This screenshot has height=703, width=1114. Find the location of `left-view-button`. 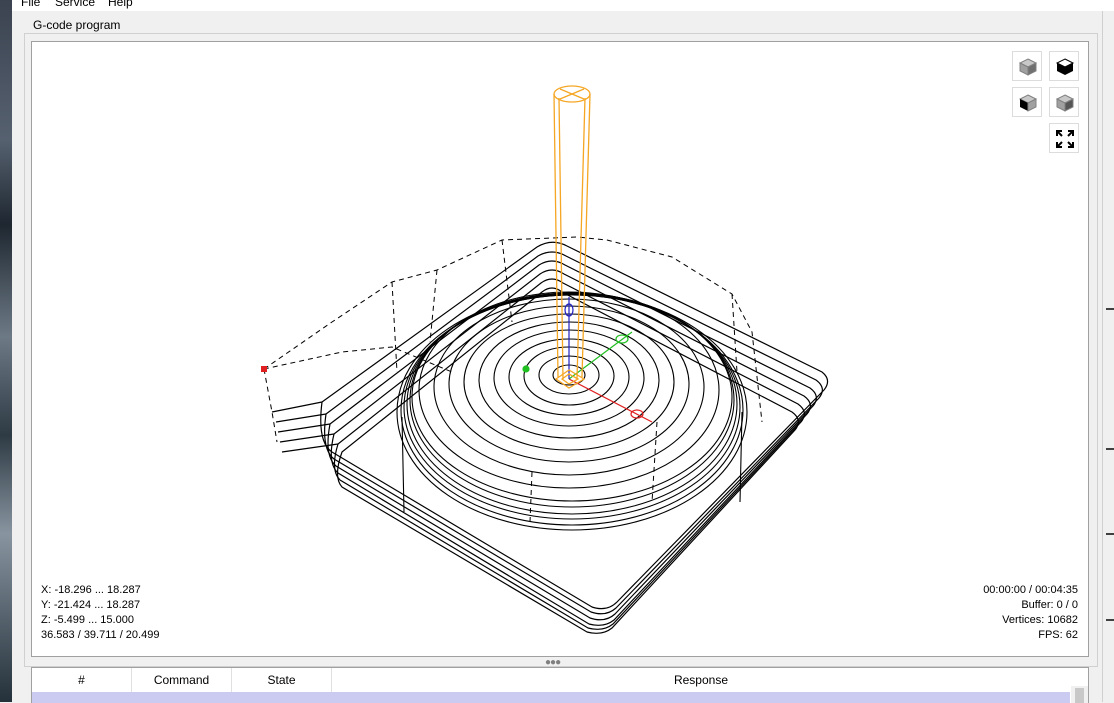

left-view-button is located at coordinates (1064, 102).